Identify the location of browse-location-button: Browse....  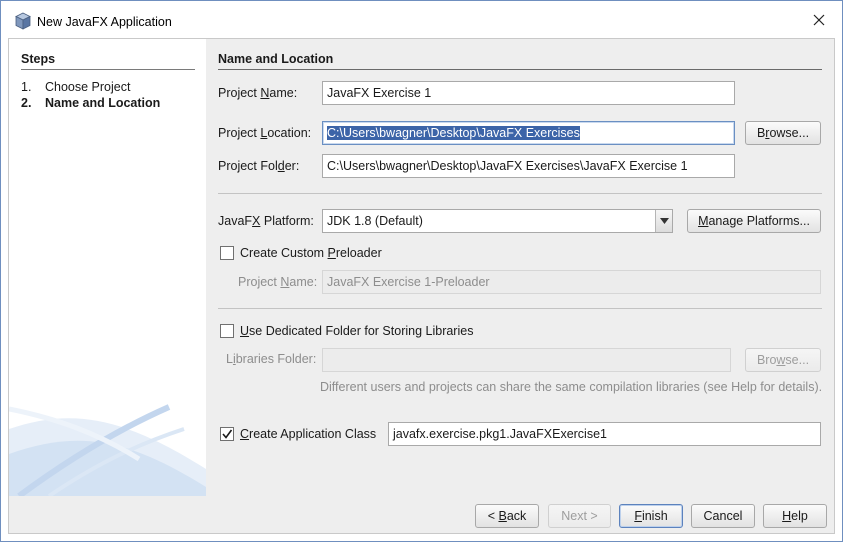
(783, 133).